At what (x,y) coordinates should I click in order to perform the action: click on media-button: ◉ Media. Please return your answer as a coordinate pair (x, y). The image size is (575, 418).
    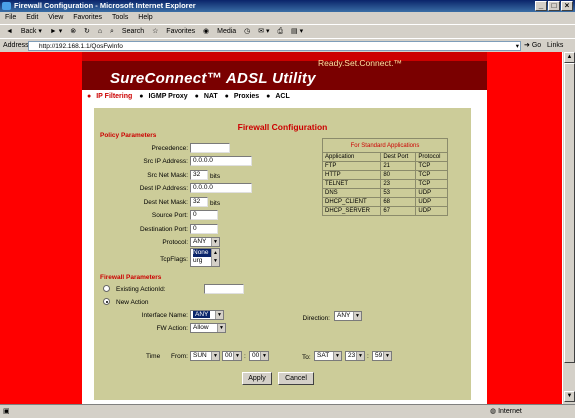
    Looking at the image, I should click on (219, 31).